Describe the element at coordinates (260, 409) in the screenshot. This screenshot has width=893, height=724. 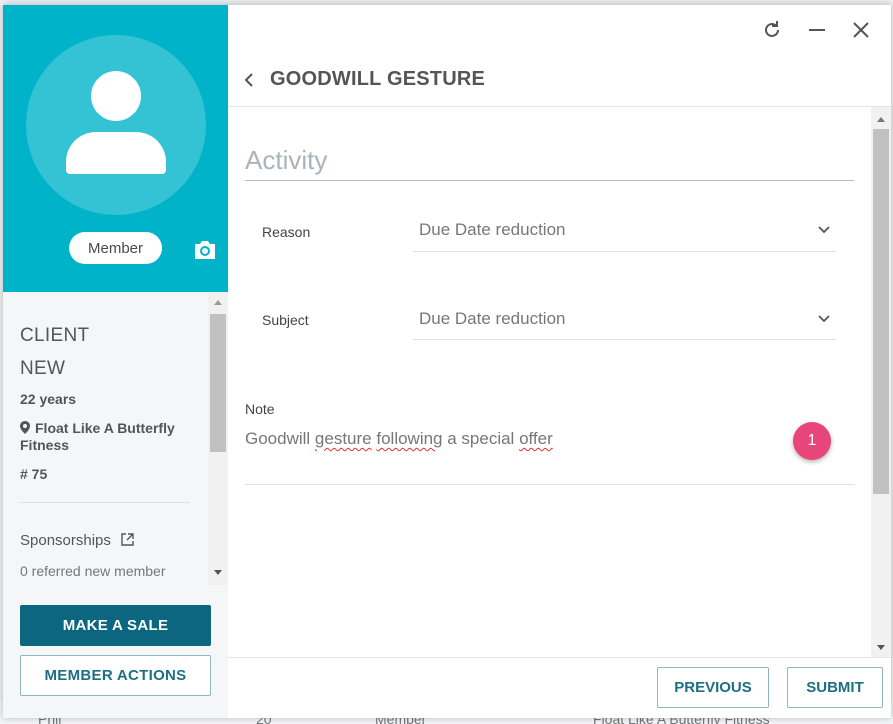
I see `note-label: Note` at that location.